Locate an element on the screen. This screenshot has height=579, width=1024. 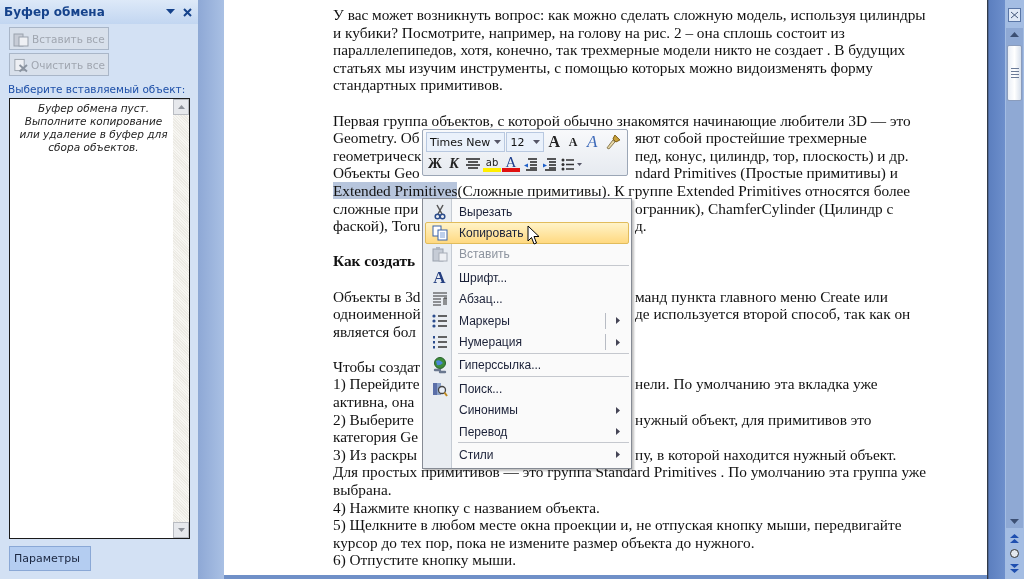
paragraph-icon is located at coordinates (439, 299).